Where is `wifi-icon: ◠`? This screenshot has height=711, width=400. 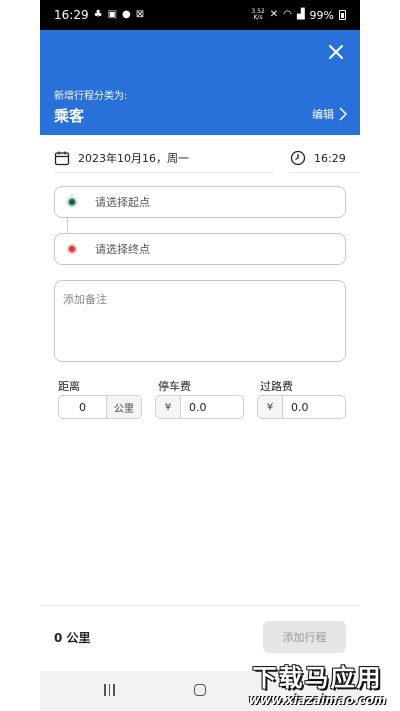 wifi-icon: ◠ is located at coordinates (287, 14).